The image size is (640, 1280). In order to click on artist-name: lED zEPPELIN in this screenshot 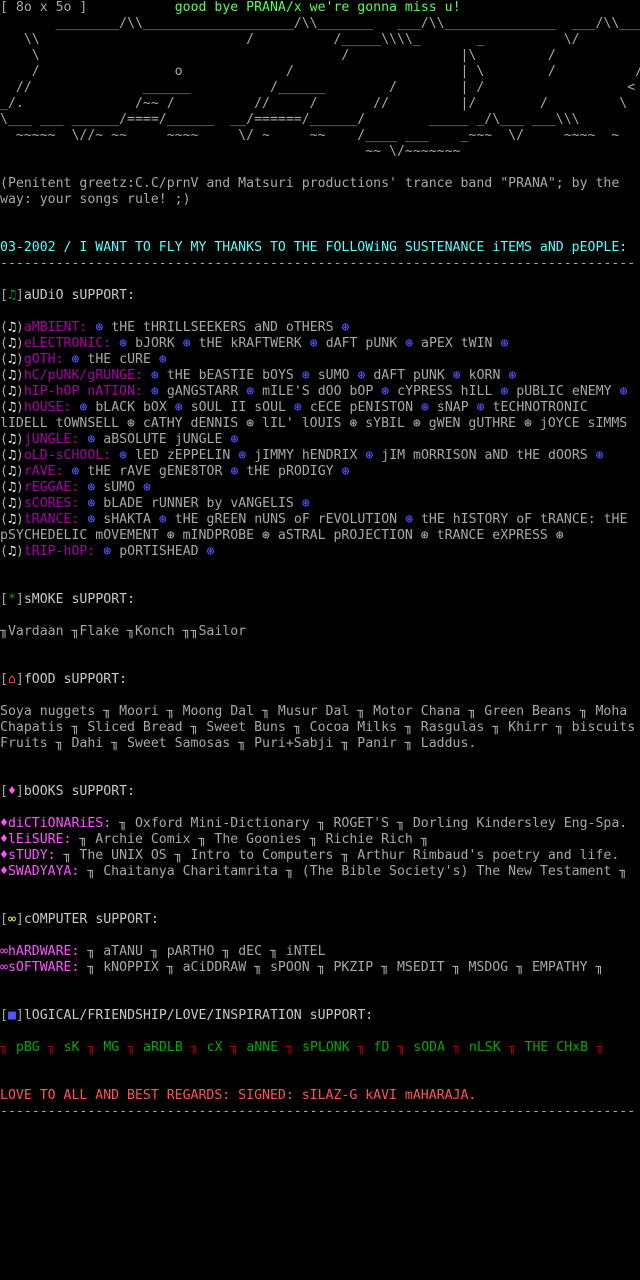, I will do `click(183, 455)`.